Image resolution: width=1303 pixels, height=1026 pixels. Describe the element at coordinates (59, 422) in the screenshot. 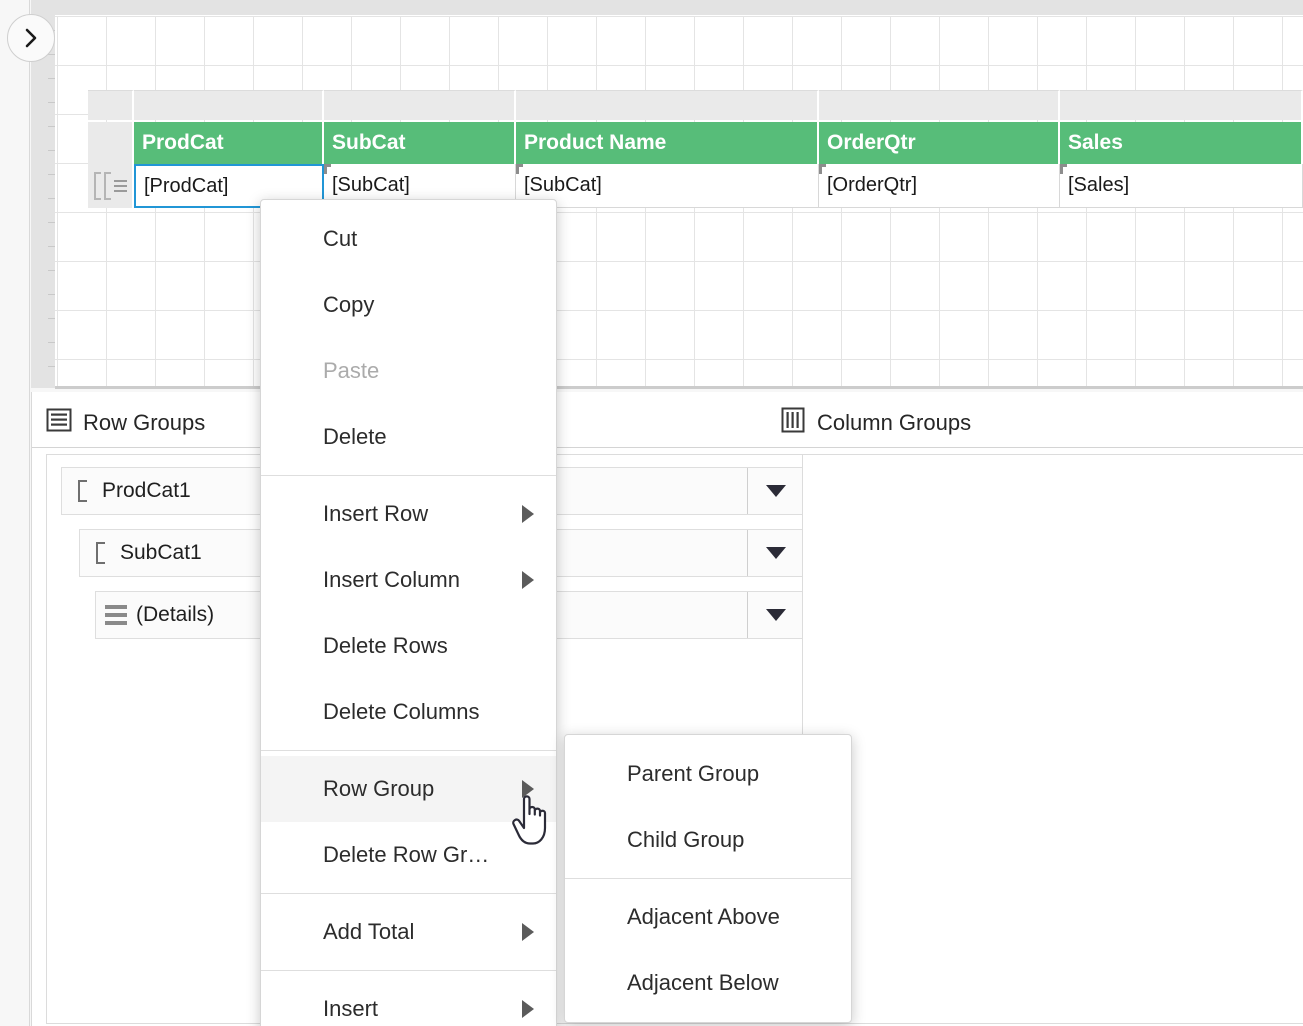

I see `row-groups-icon` at that location.